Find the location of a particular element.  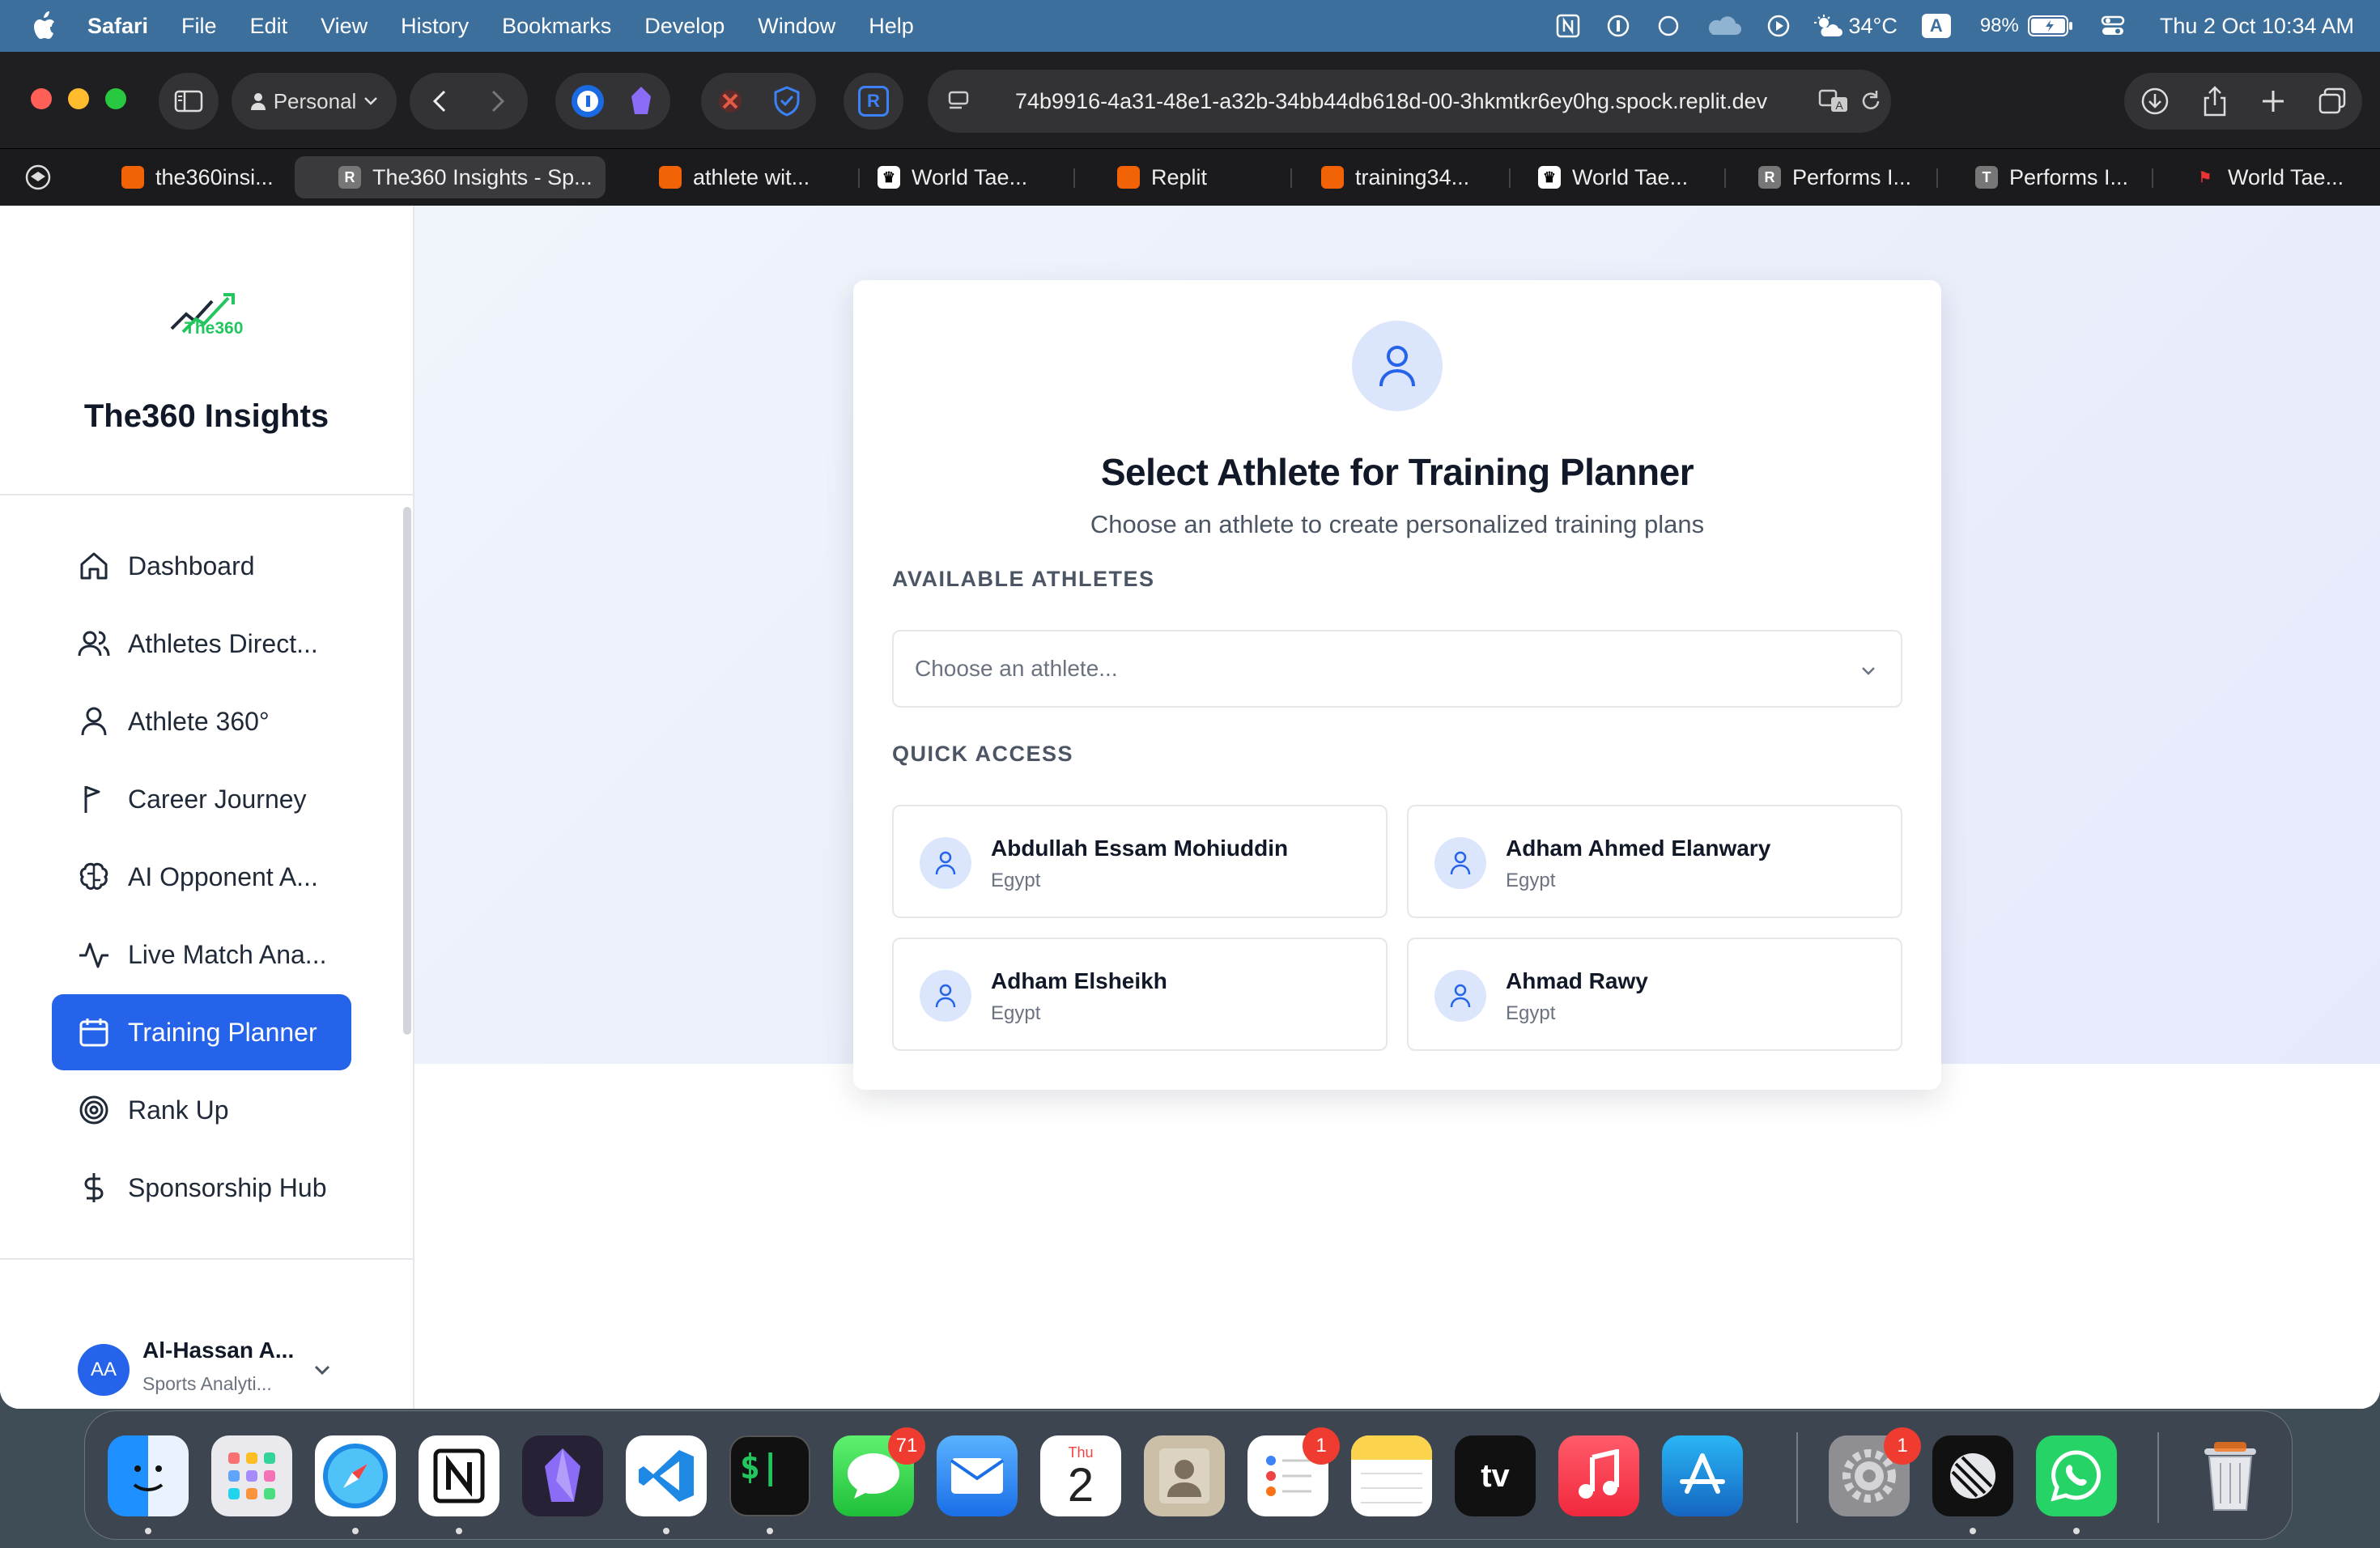

dock: $| 71 Thu 2 1 tv 1 is located at coordinates (1188, 1475).